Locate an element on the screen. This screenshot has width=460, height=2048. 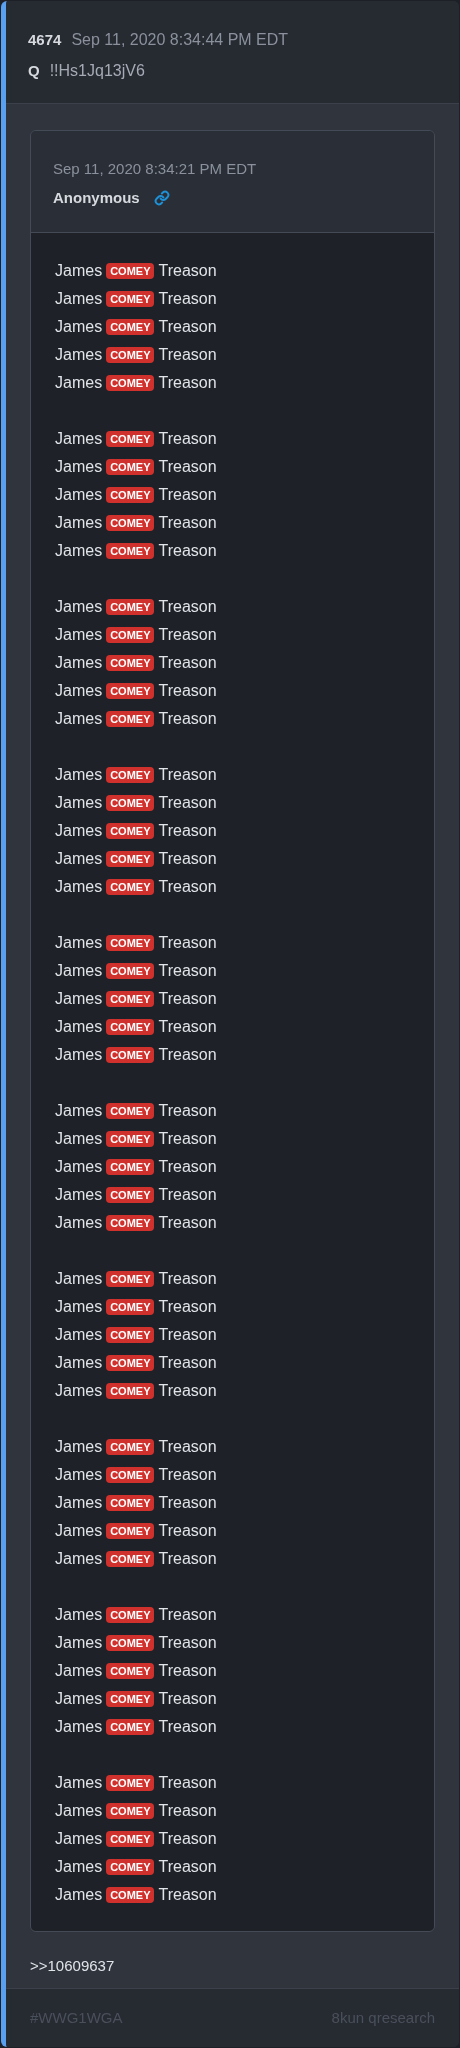
quote-author: Anonymous is located at coordinates (96, 197).